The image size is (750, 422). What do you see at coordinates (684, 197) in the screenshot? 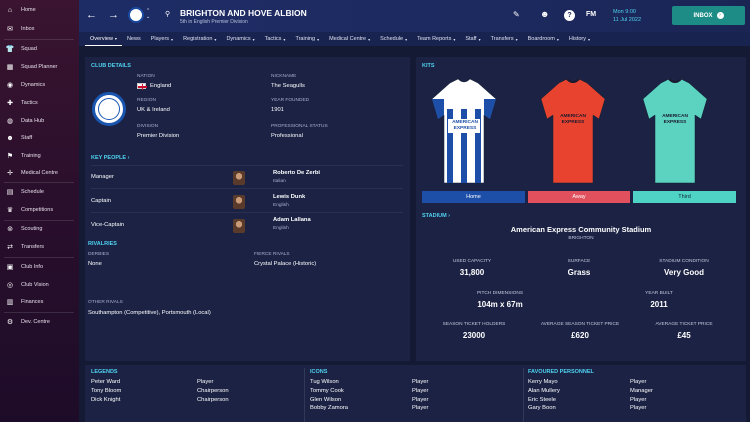
I see `third-kit-button: Third` at bounding box center [684, 197].